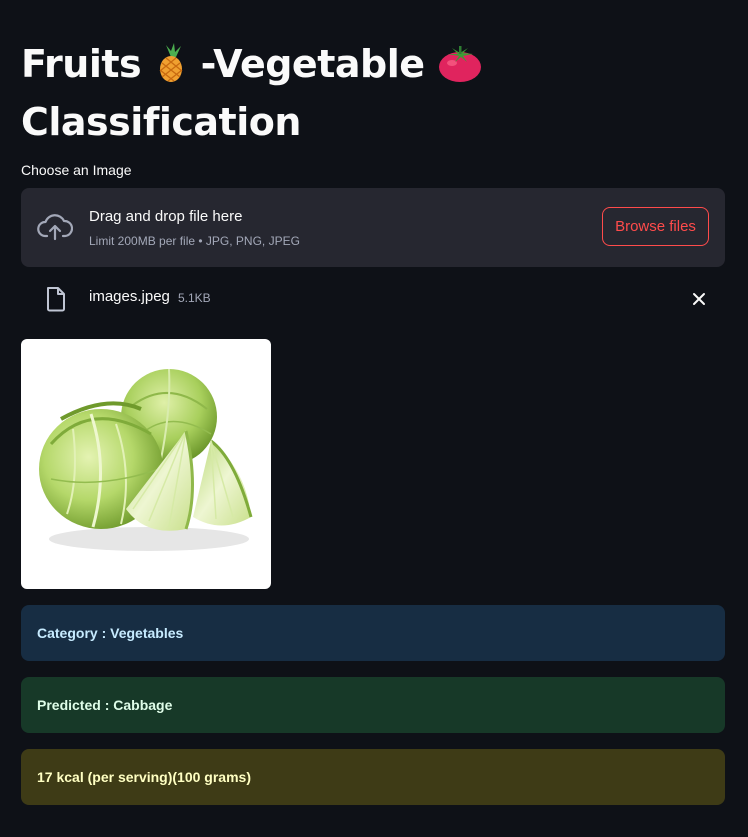 The height and width of the screenshot is (837, 748). Describe the element at coordinates (81, 64) in the screenshot. I see `title-fruits: Fruits` at that location.